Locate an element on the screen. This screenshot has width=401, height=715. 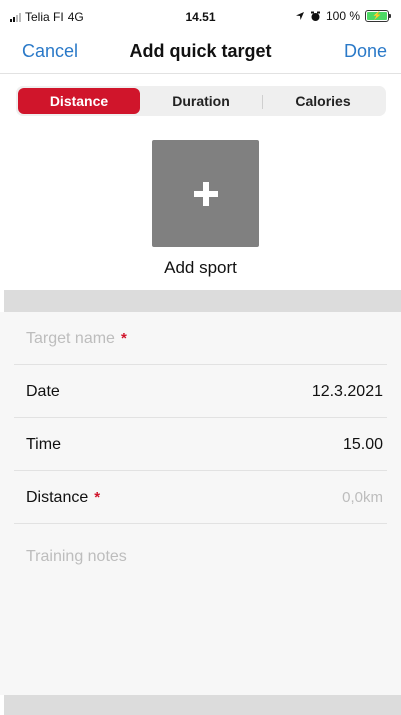
training-notes-placeholder: Training notes is located at coordinates (76, 556).